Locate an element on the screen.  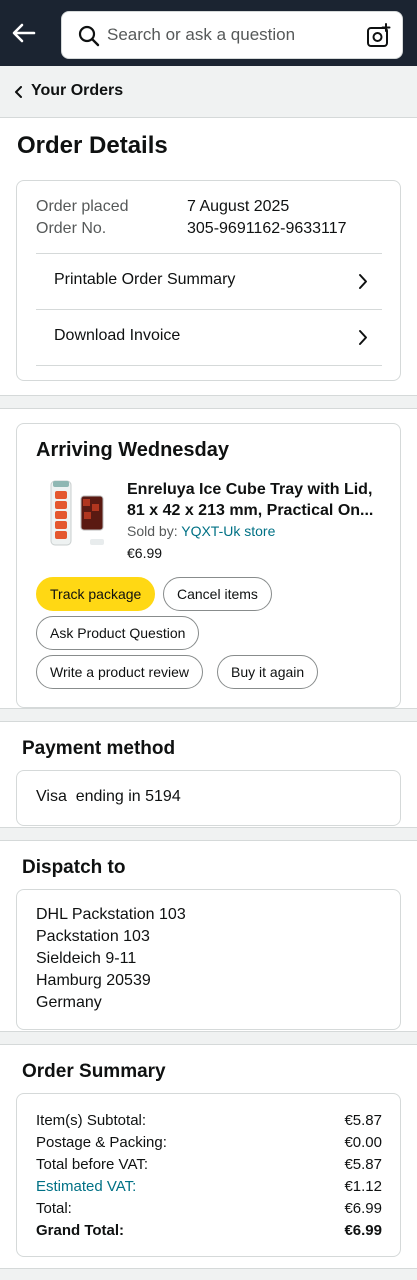
order-summary-title: Order Summary is located at coordinates (94, 1071).